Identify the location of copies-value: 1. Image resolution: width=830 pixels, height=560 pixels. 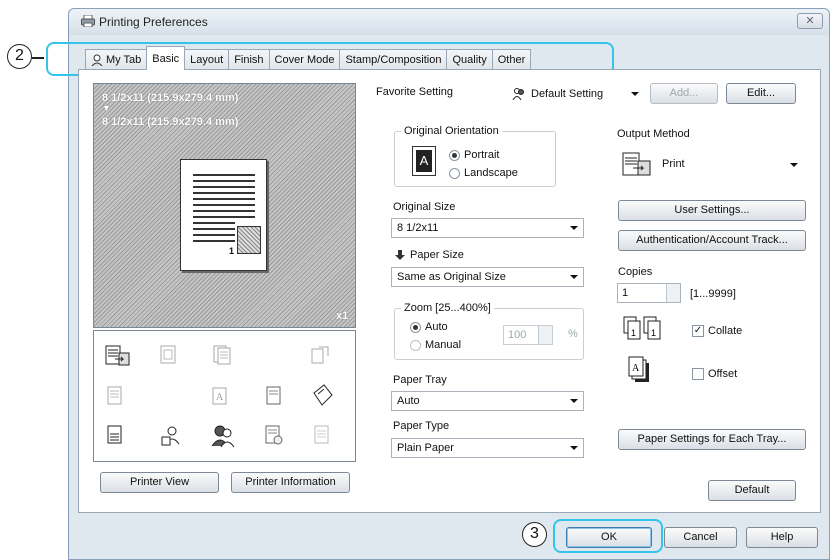
(625, 293).